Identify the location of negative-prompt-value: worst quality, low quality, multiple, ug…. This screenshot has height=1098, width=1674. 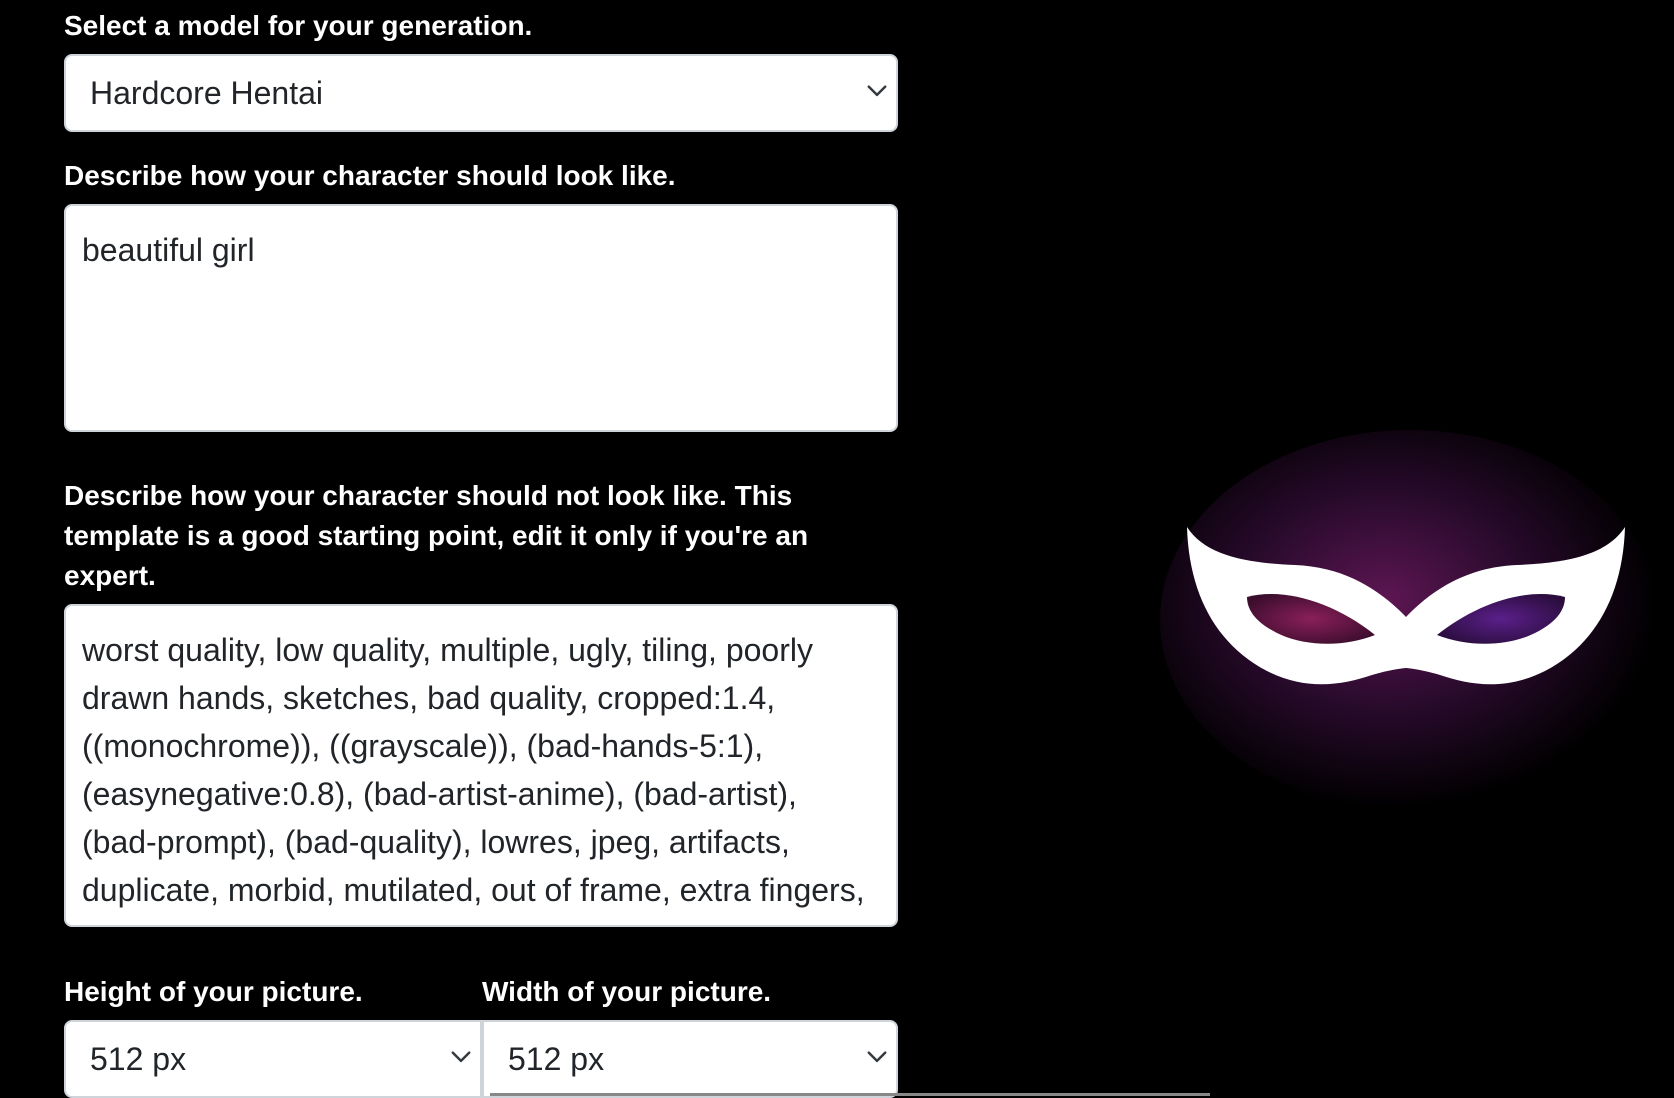
(473, 778).